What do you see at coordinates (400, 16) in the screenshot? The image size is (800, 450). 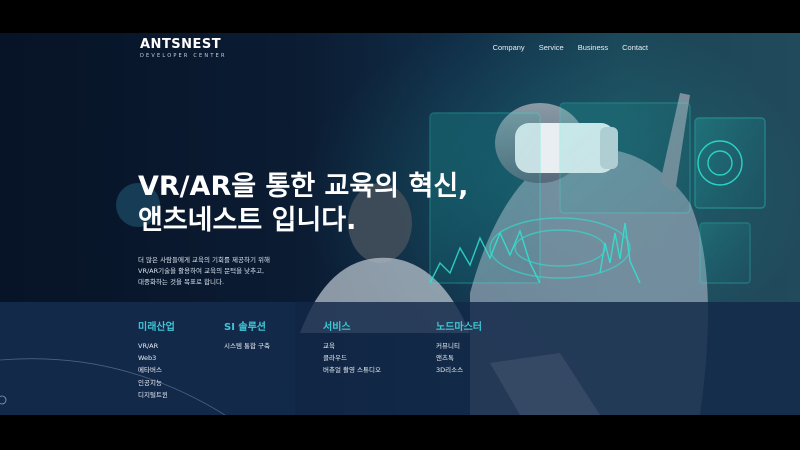 I see `letterbox-top` at bounding box center [400, 16].